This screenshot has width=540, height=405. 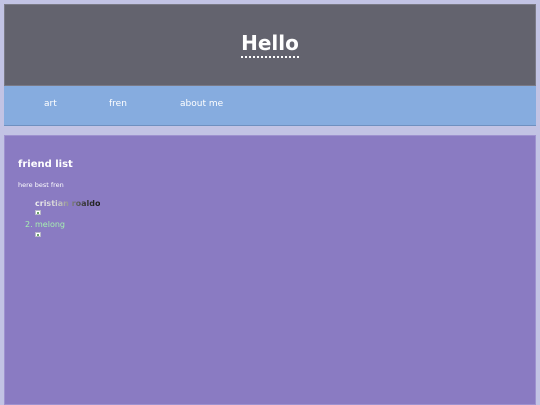 I want to click on section-heading: friend list, so click(x=45, y=164).